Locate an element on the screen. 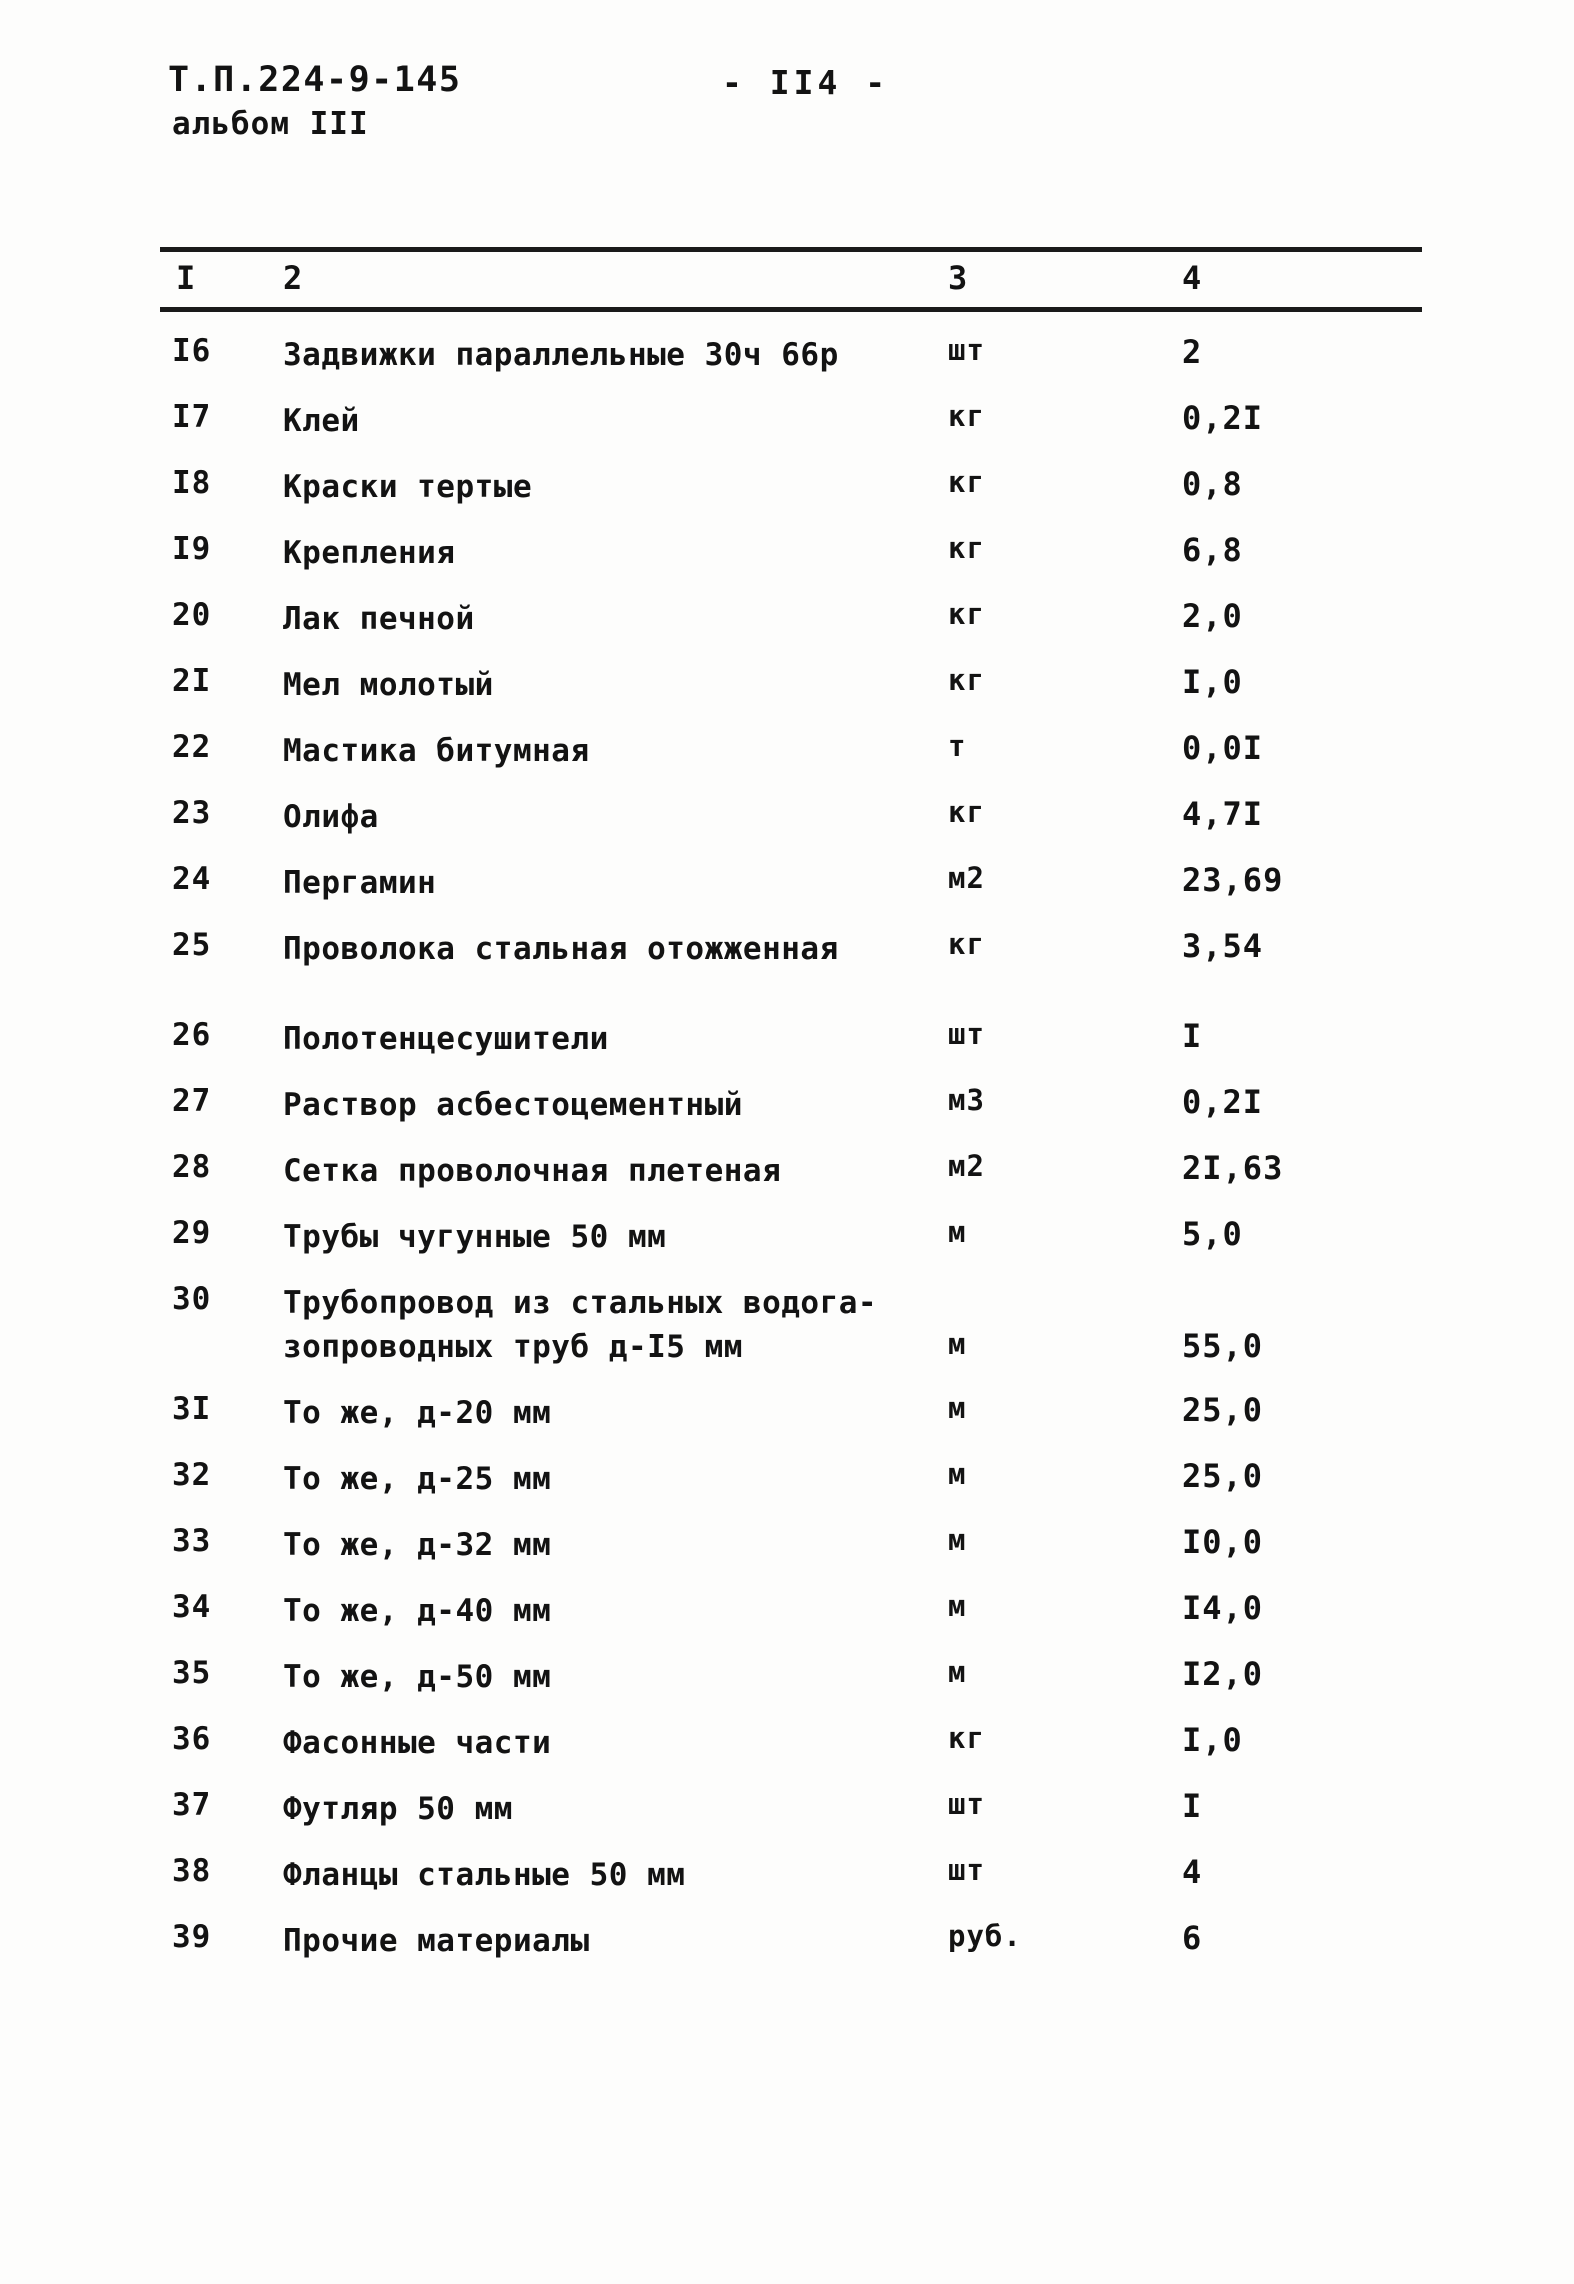 This screenshot has height=2284, width=1574. row-material: Трубы чугунные 50 мм is located at coordinates (475, 1237).